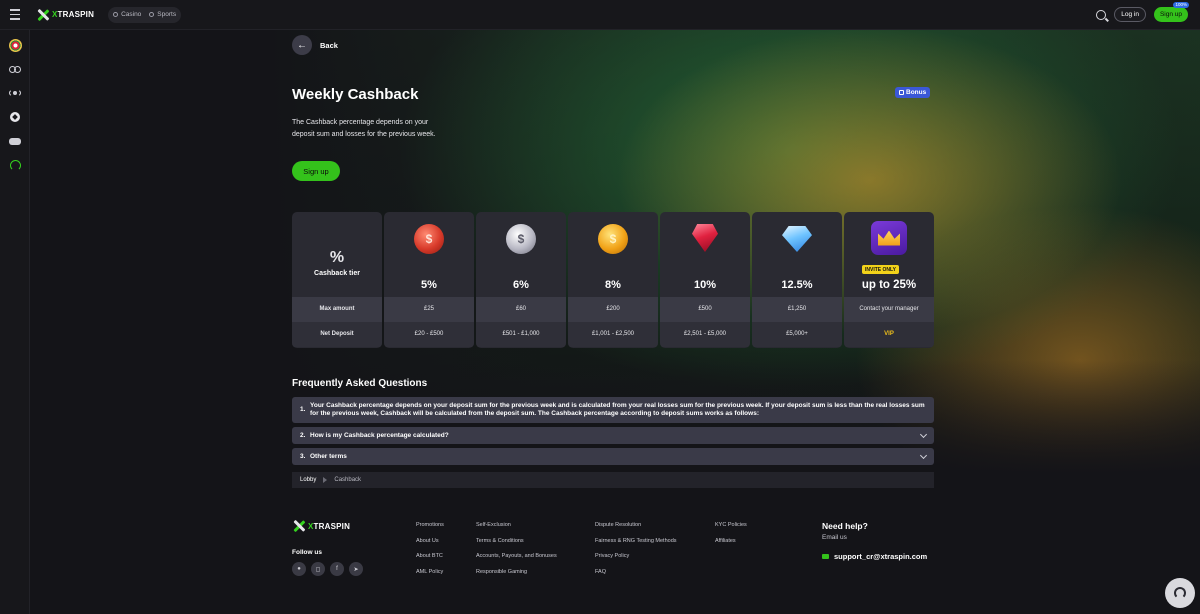 The width and height of the screenshot is (1200, 614). What do you see at coordinates (516, 525) in the screenshot?
I see `footer-link-self-exclusion: Self-Exclusion` at bounding box center [516, 525].